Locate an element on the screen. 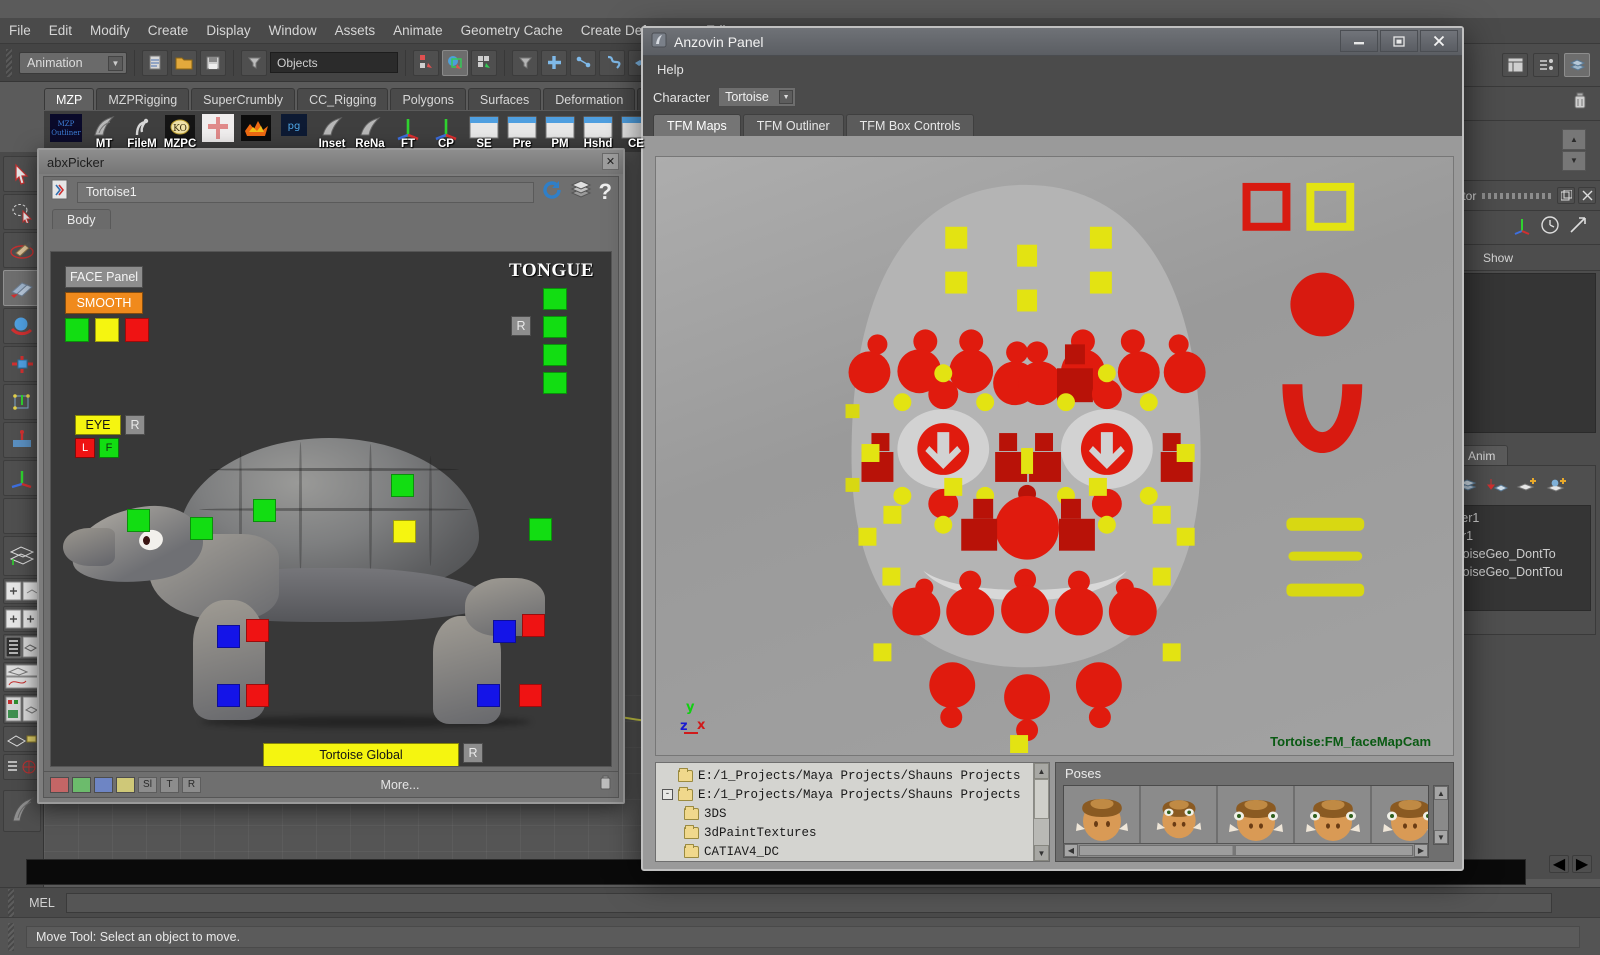 The height and width of the screenshot is (955, 1600). scale-tool-icon is located at coordinates (21, 364).